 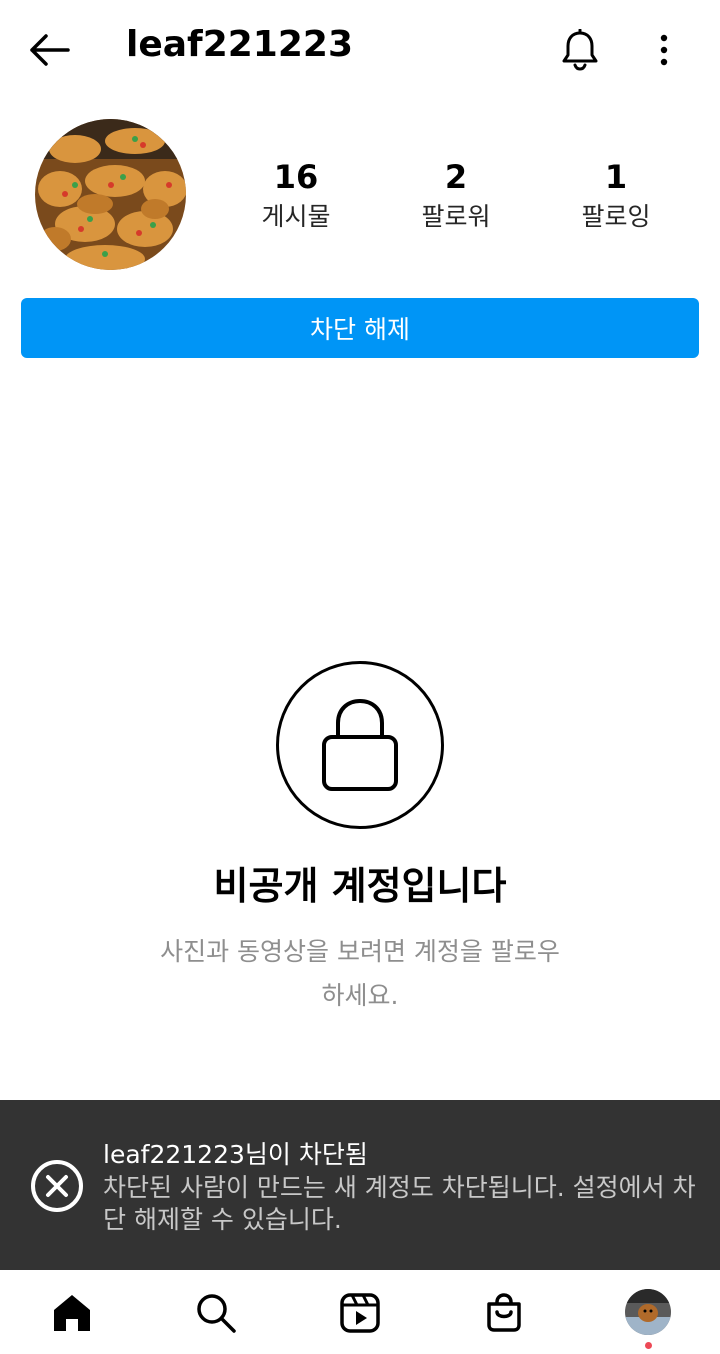 I want to click on shop-icon, so click(x=504, y=1312).